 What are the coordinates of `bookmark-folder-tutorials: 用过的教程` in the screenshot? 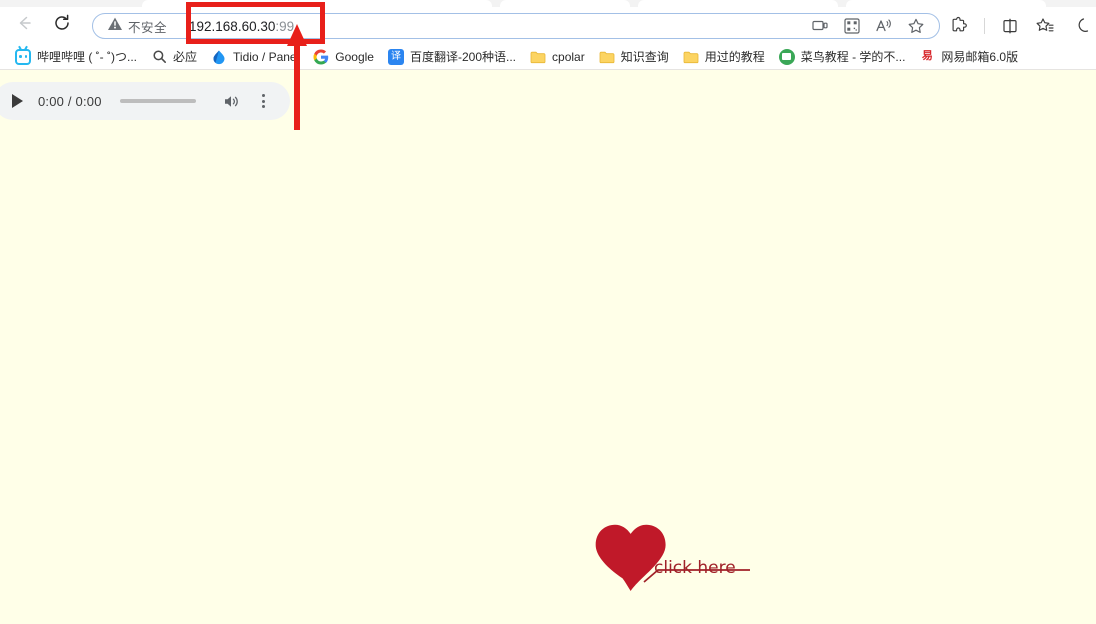 It's located at (724, 57).